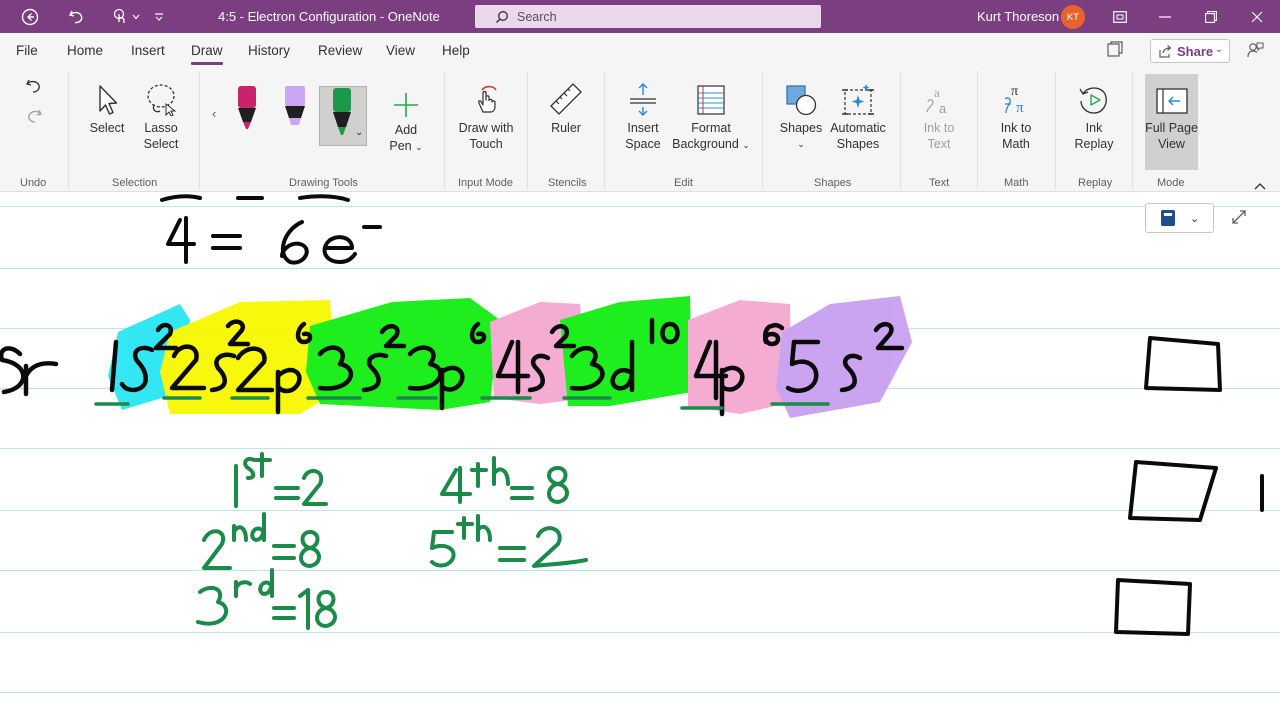  I want to click on undo-button, so click(34, 89).